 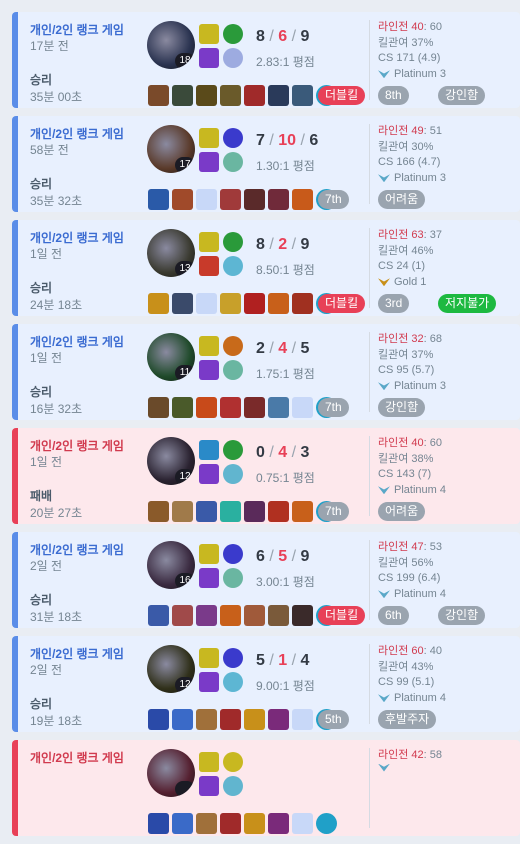 I want to click on champion-portrait: 17, so click(x=171, y=149).